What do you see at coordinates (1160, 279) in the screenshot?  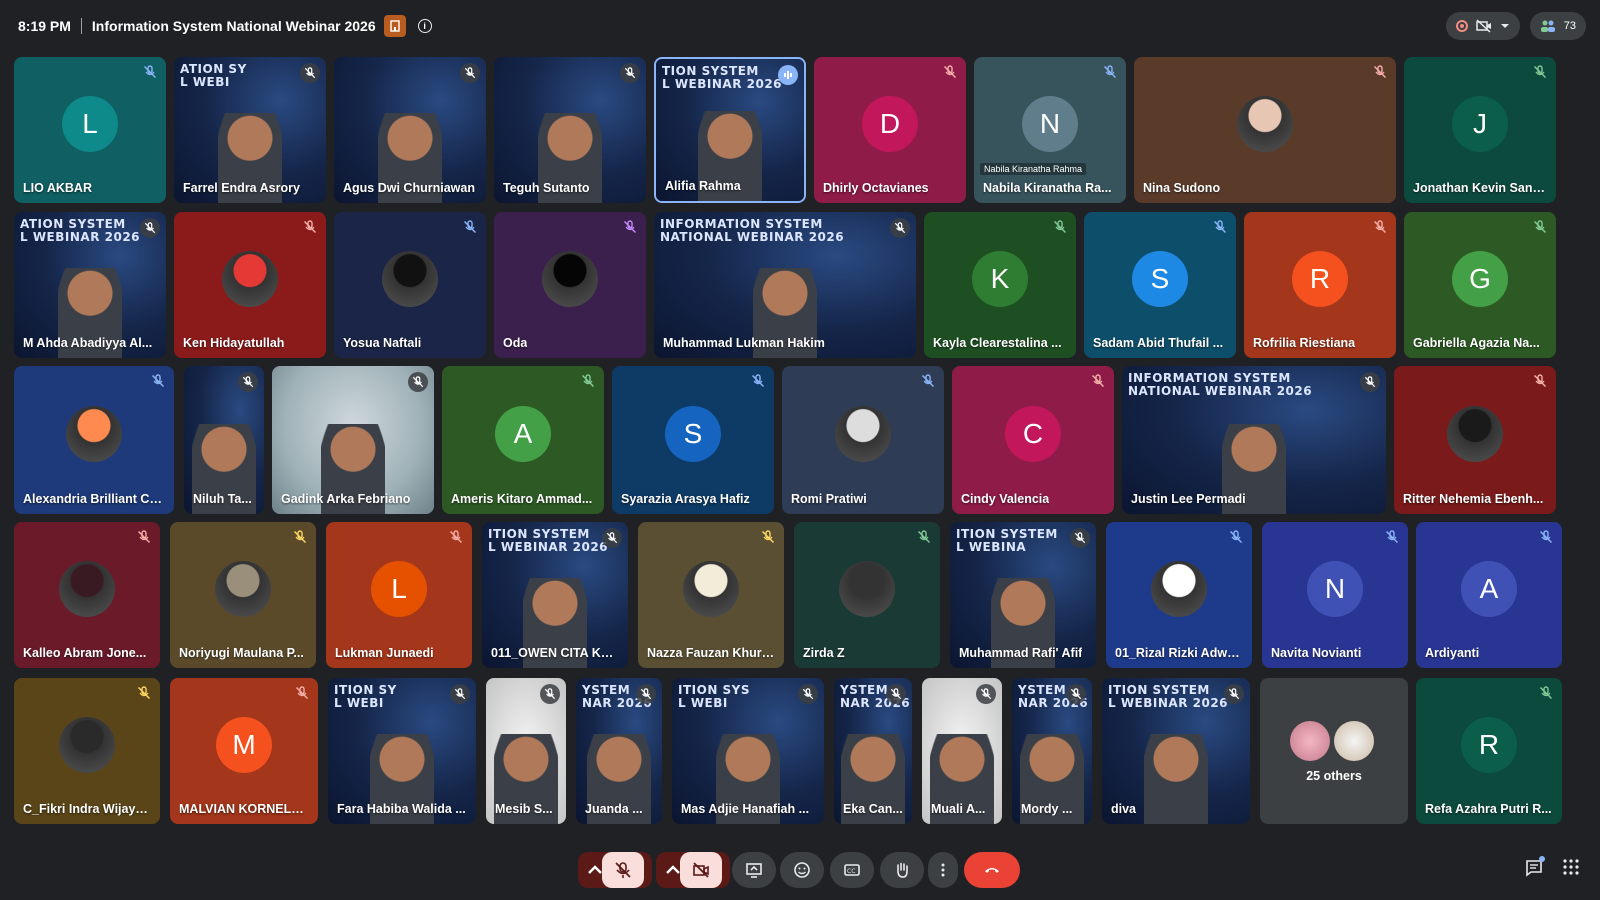 I see `participant-avatar: S` at bounding box center [1160, 279].